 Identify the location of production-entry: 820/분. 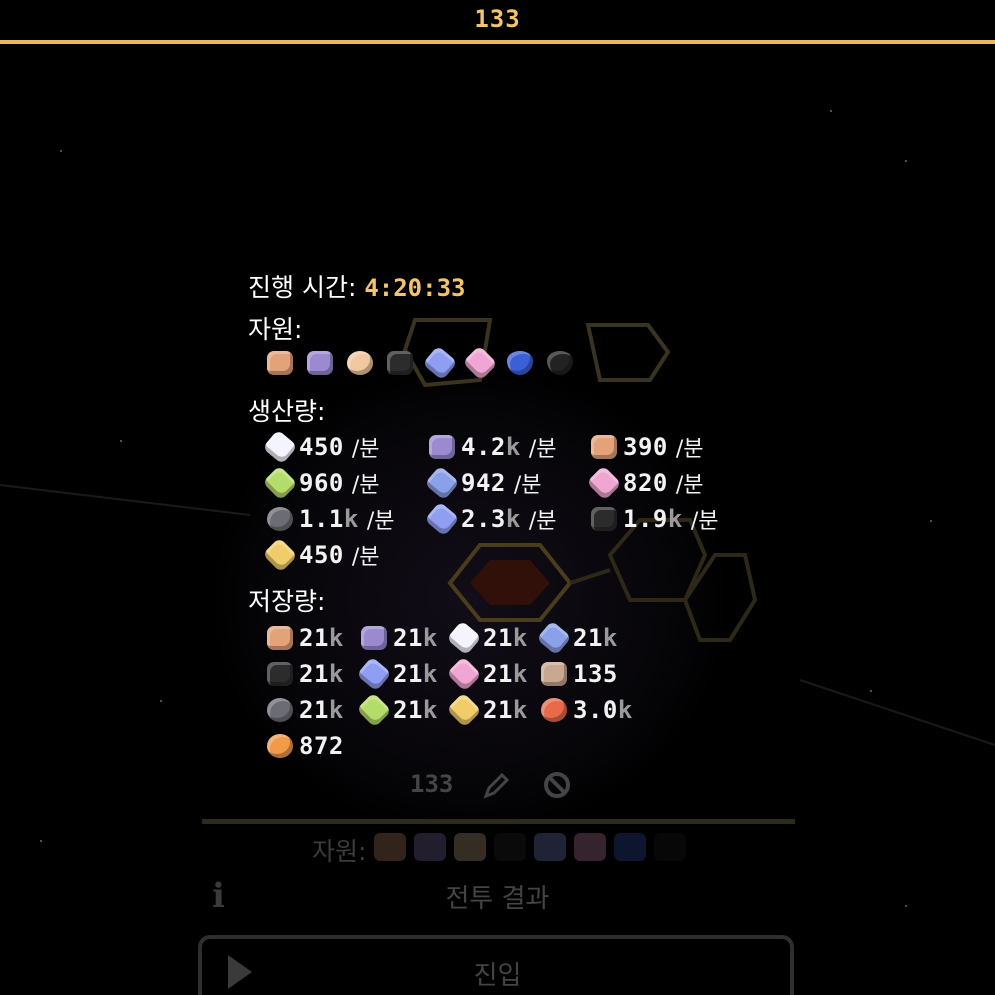
(645, 483).